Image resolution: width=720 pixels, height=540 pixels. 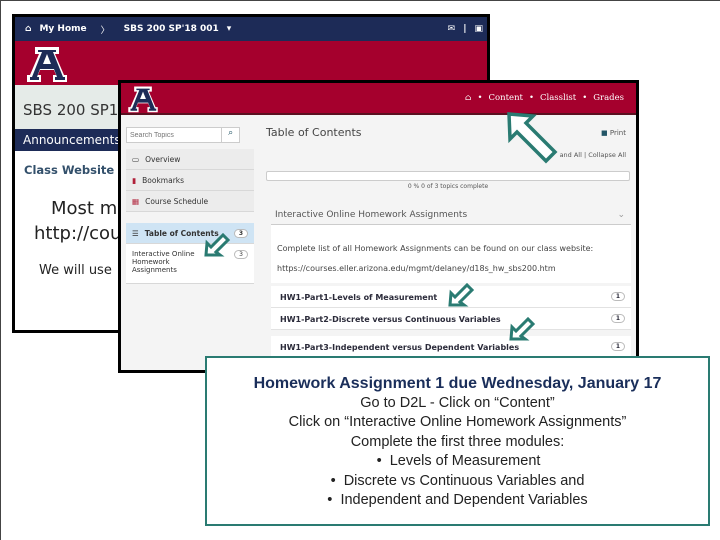 I want to click on search-icon: ⌕, so click(x=230, y=135).